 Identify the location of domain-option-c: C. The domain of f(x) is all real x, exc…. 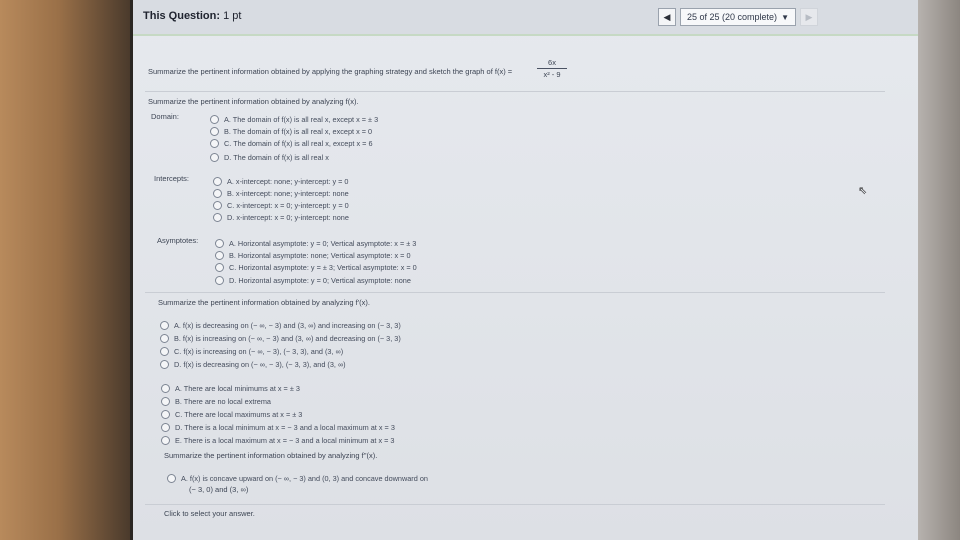
(291, 143).